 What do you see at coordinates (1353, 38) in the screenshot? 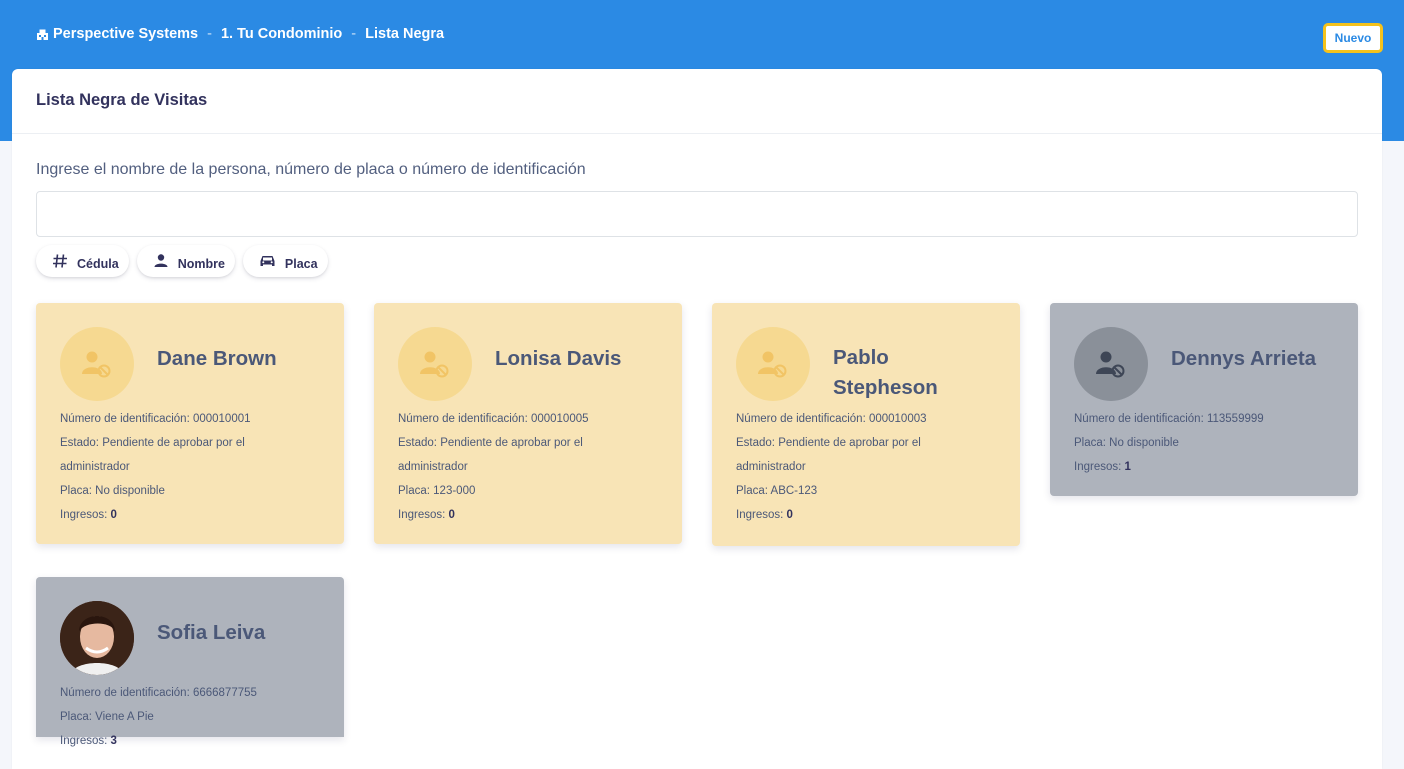
I see `new-button: Nuevo` at bounding box center [1353, 38].